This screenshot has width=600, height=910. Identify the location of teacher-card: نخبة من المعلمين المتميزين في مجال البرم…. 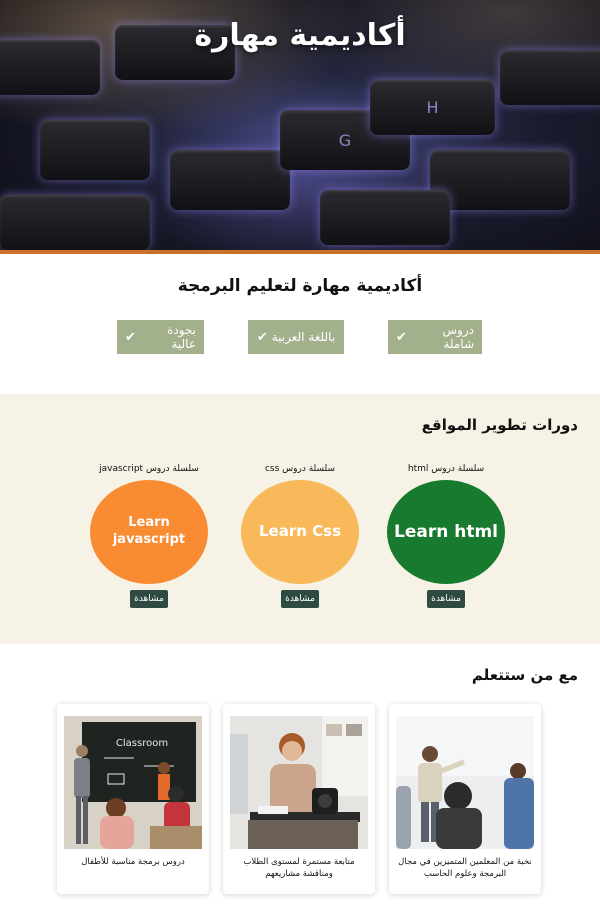
(465, 799).